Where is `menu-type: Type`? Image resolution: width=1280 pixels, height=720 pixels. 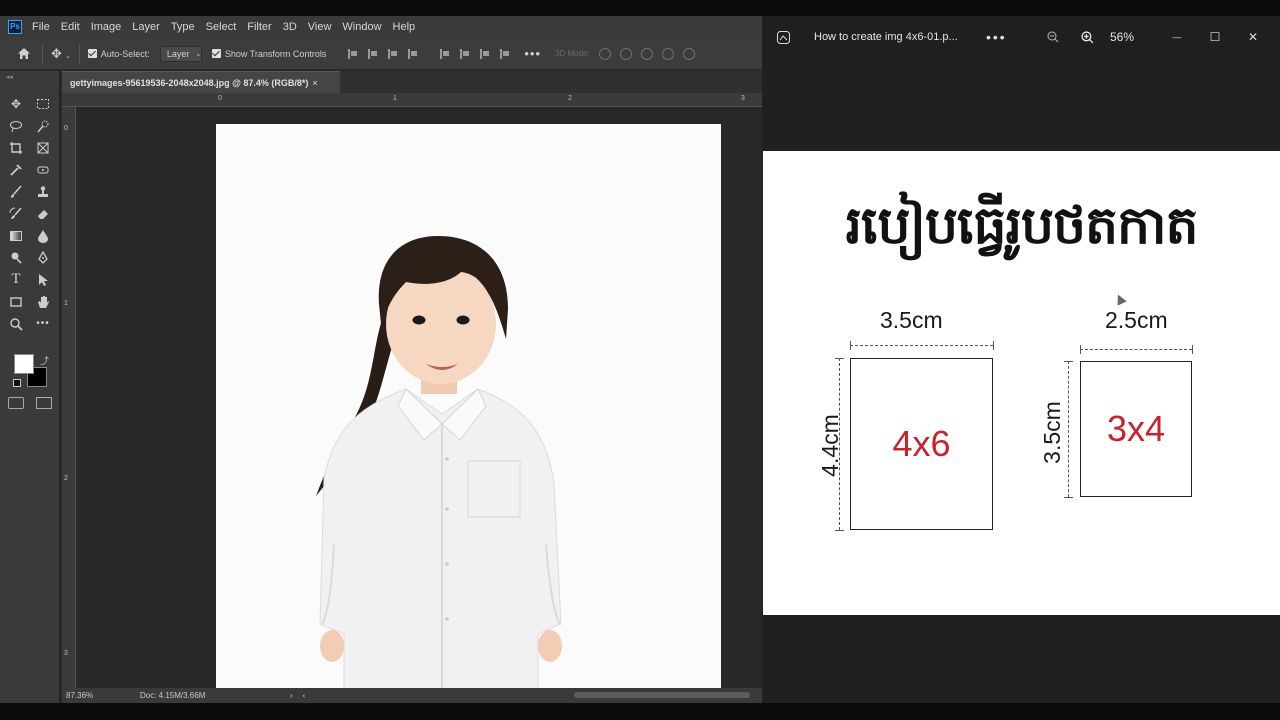
menu-type: Type is located at coordinates (183, 27).